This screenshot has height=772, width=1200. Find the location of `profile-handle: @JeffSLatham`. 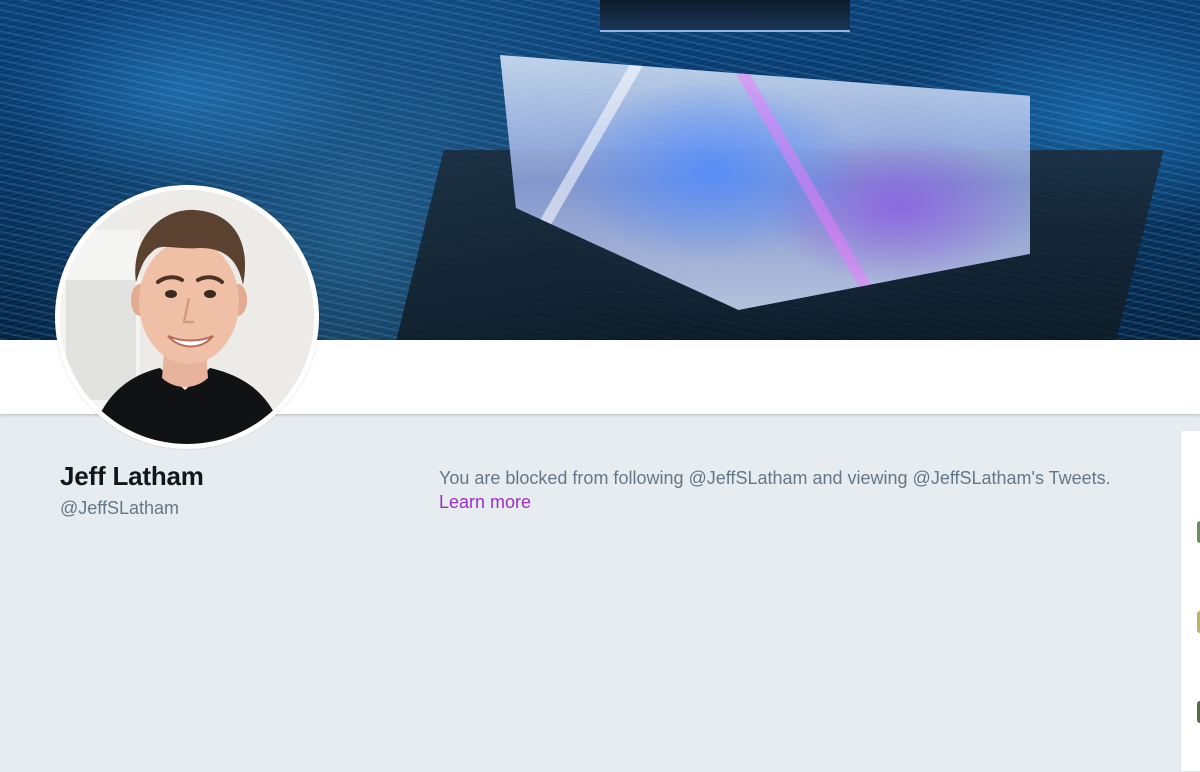

profile-handle: @JeffSLatham is located at coordinates (119, 508).